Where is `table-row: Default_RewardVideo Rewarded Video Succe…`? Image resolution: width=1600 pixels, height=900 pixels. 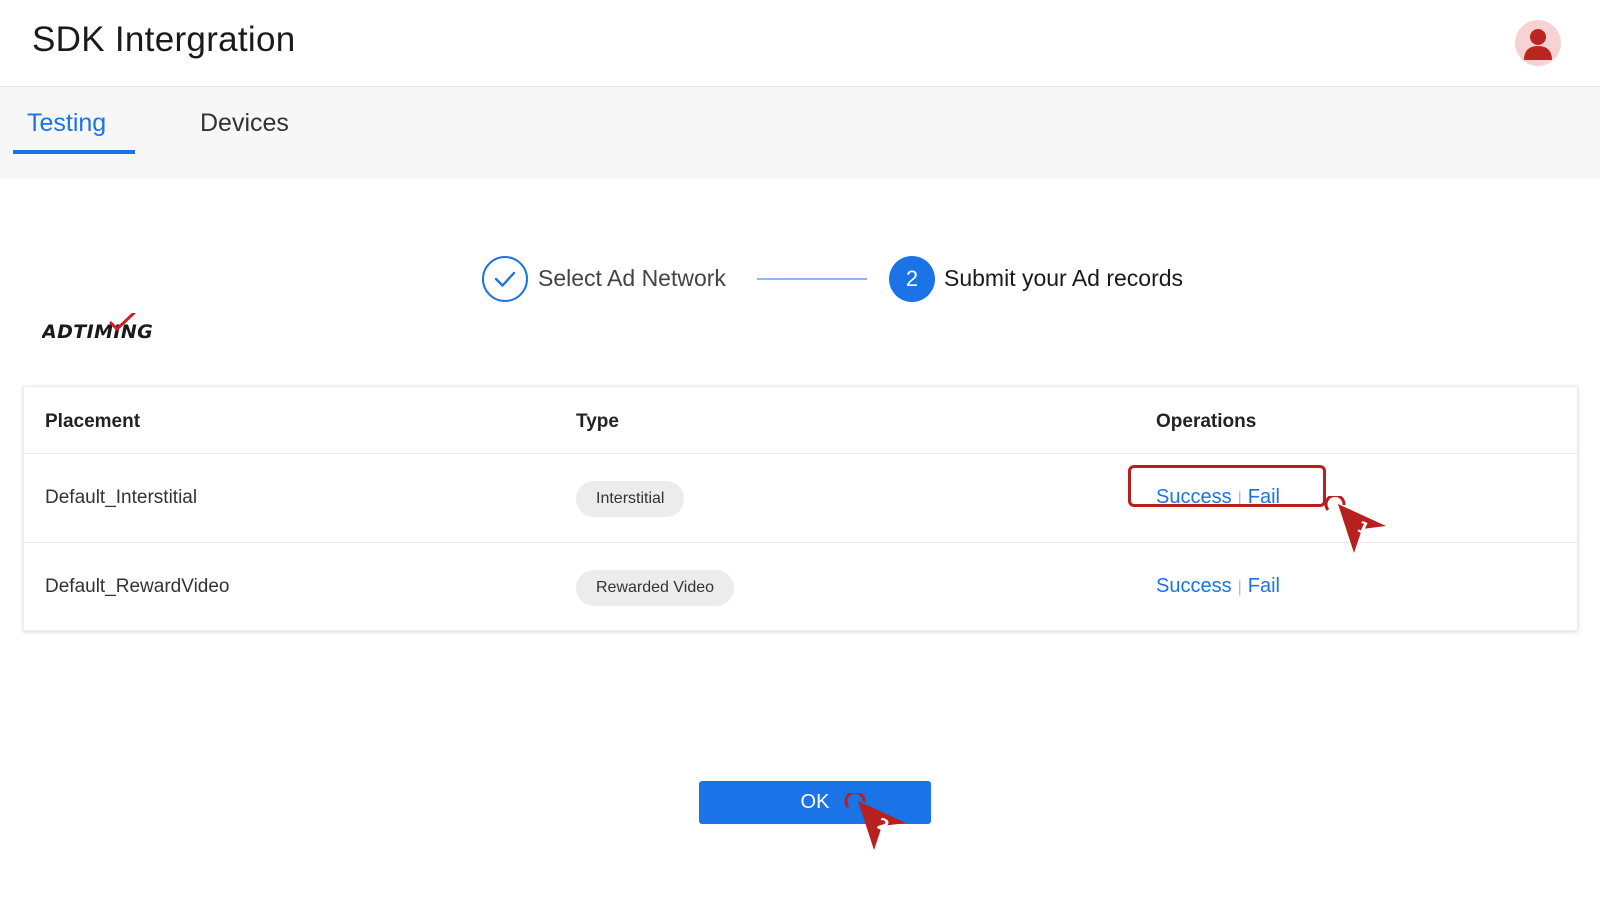
table-row: Default_RewardVideo Rewarded Video Succe… is located at coordinates (800, 587).